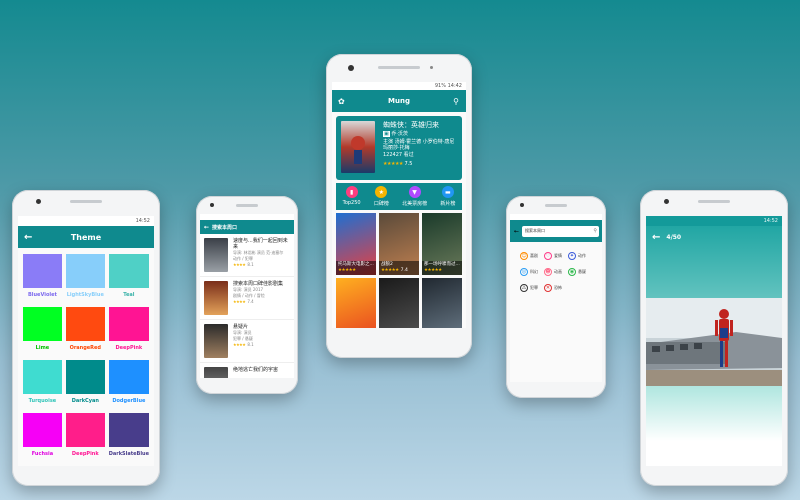 This screenshot has height=500, width=800. I want to click on theme-name: Lime, so click(42, 348).